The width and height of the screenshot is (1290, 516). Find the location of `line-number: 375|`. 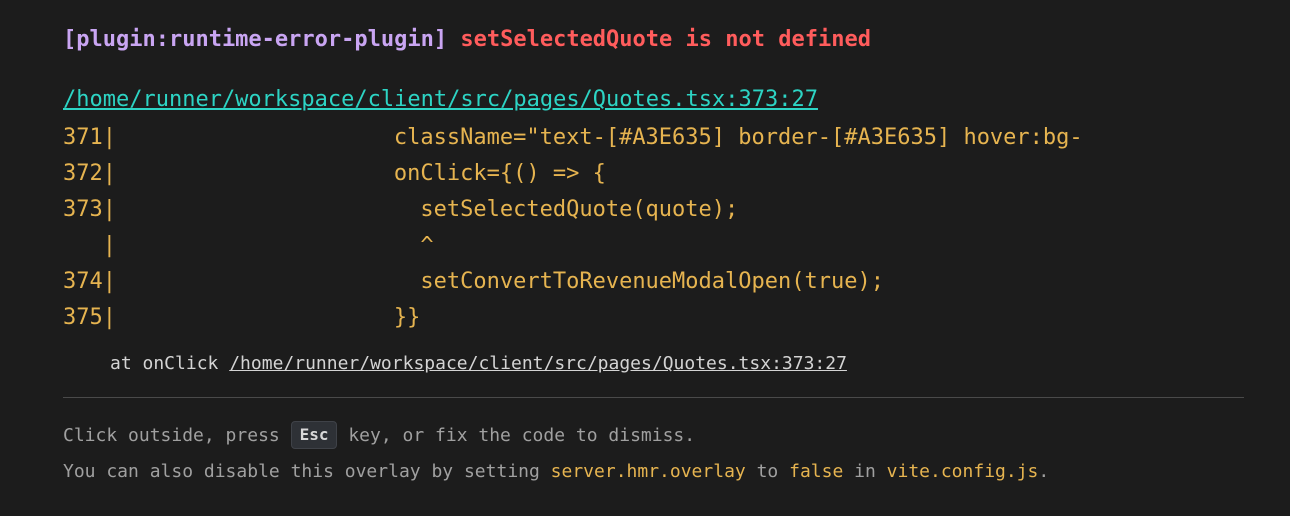

line-number: 375| is located at coordinates (89, 317).